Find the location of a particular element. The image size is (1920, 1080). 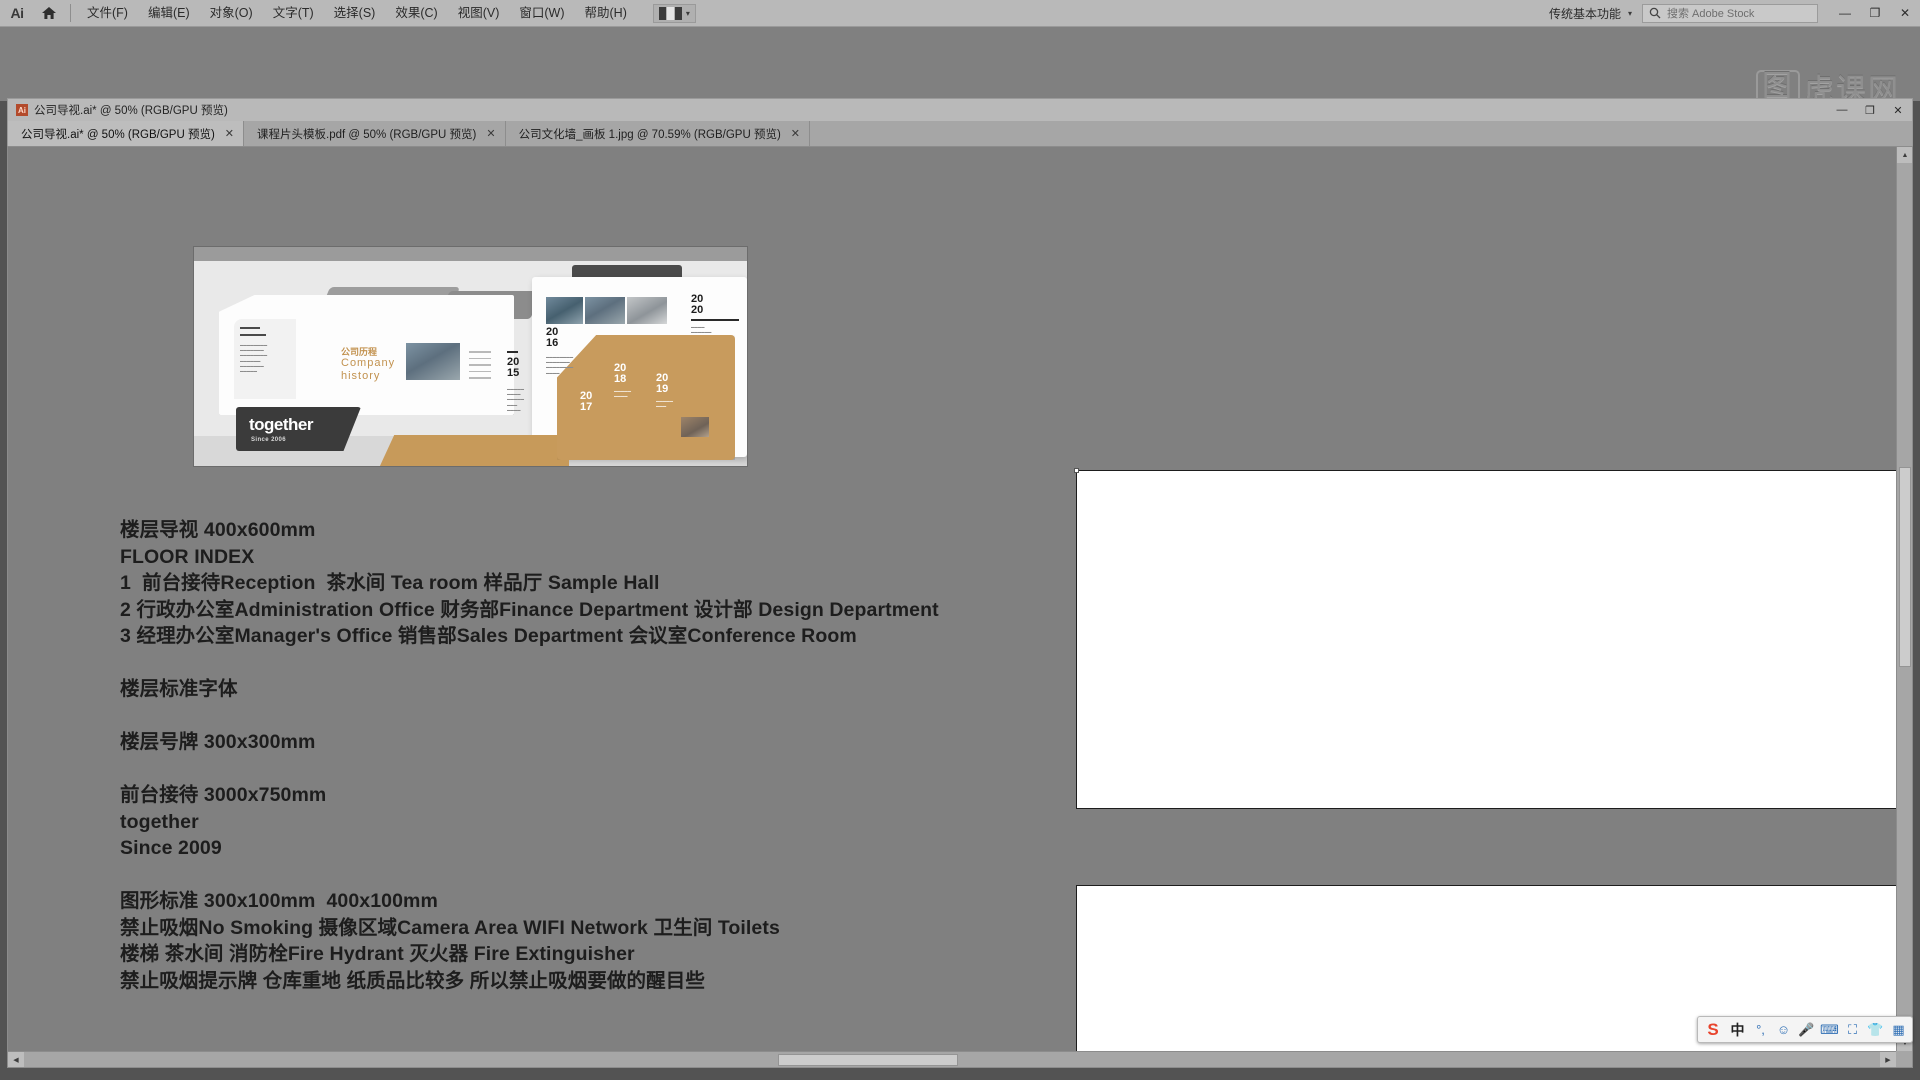

app-logo-icon: Ai is located at coordinates (17, 13).